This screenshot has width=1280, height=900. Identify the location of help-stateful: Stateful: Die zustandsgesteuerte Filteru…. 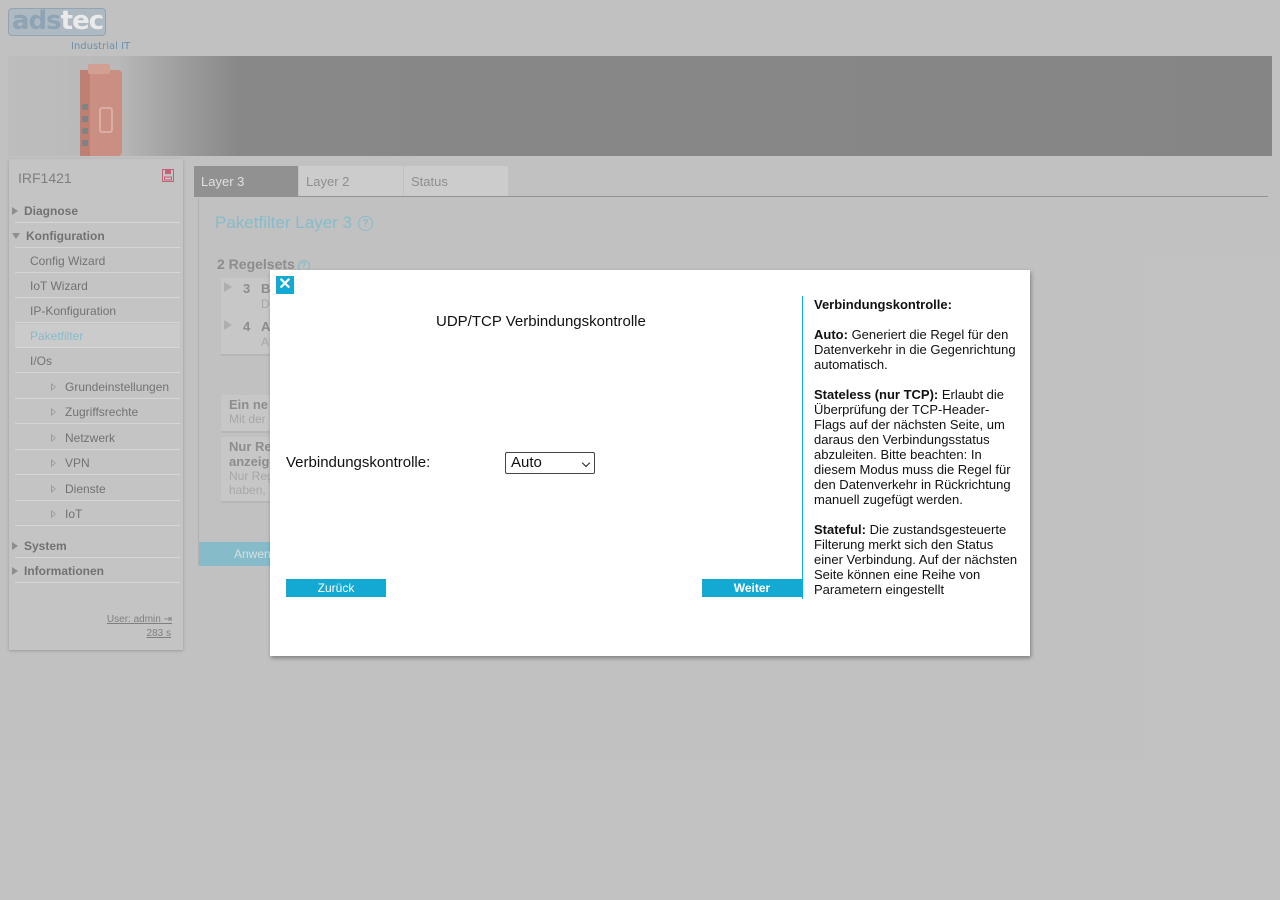
(916, 559).